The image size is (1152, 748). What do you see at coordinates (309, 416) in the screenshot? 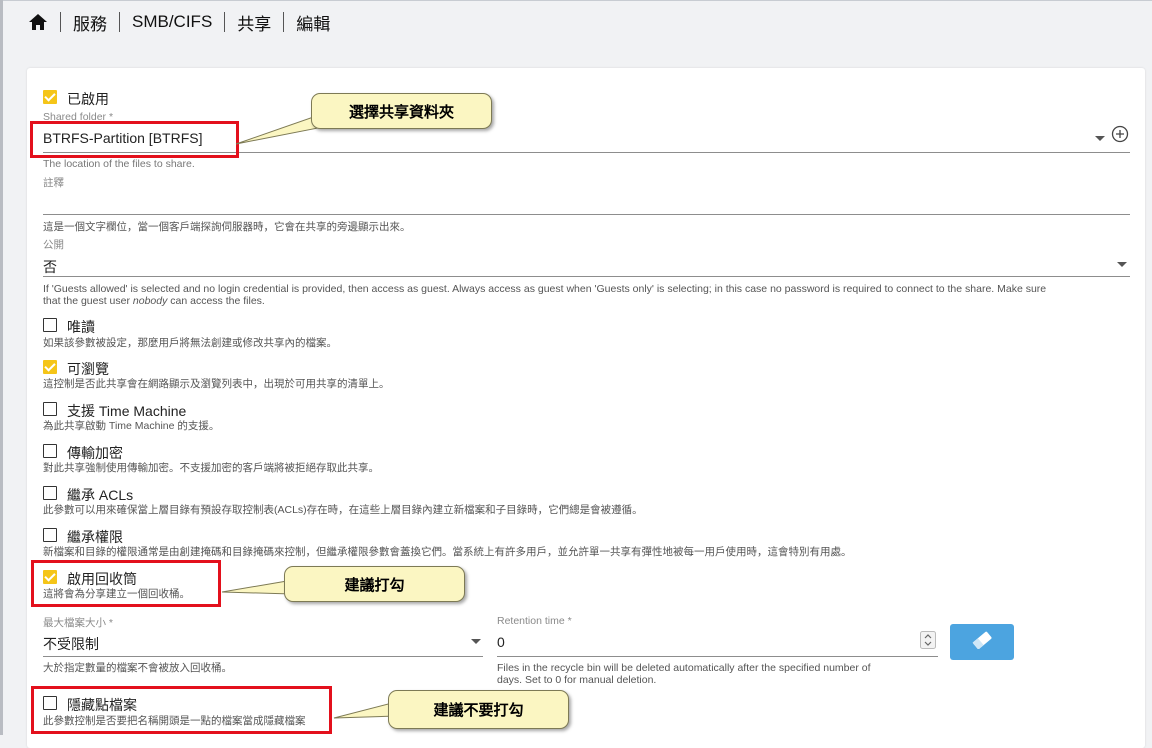
I see `callout-pointers` at bounding box center [309, 416].